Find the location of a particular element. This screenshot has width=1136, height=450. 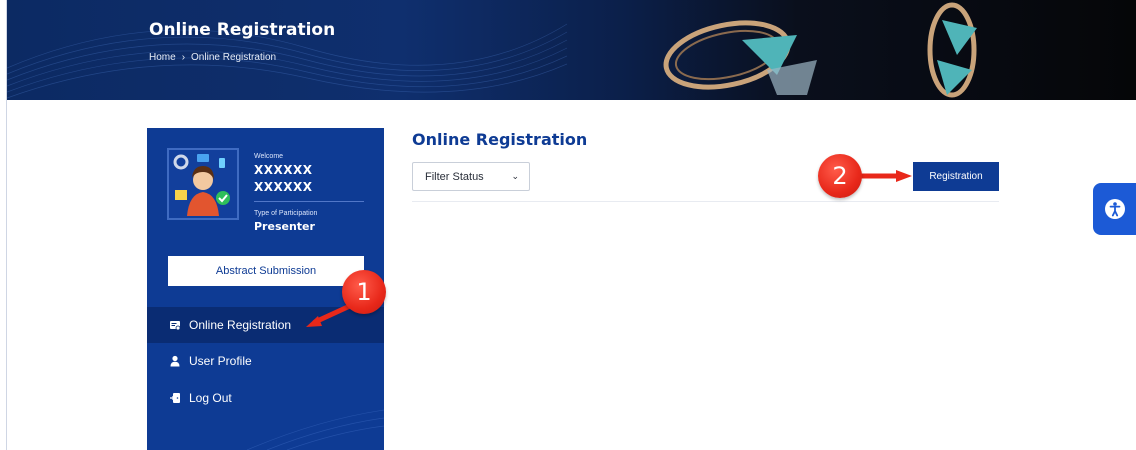

sidebar-item-label: Log Out is located at coordinates (210, 398).